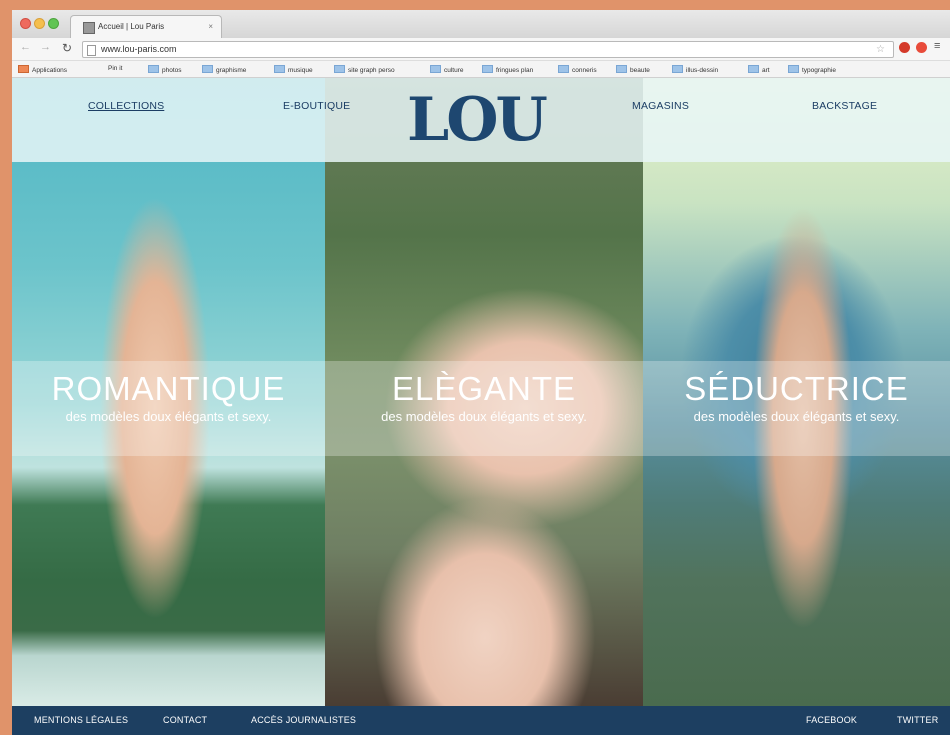 Image resolution: width=950 pixels, height=735 pixels. What do you see at coordinates (484, 388) in the screenshot?
I see `panel-title: ELÈGANTE` at bounding box center [484, 388].